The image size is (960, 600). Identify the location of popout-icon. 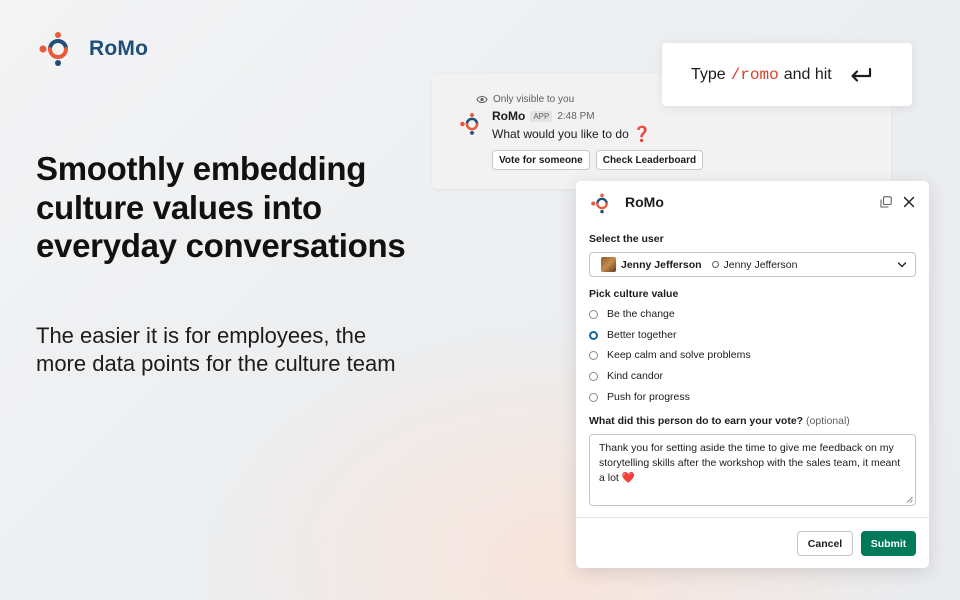
(886, 202).